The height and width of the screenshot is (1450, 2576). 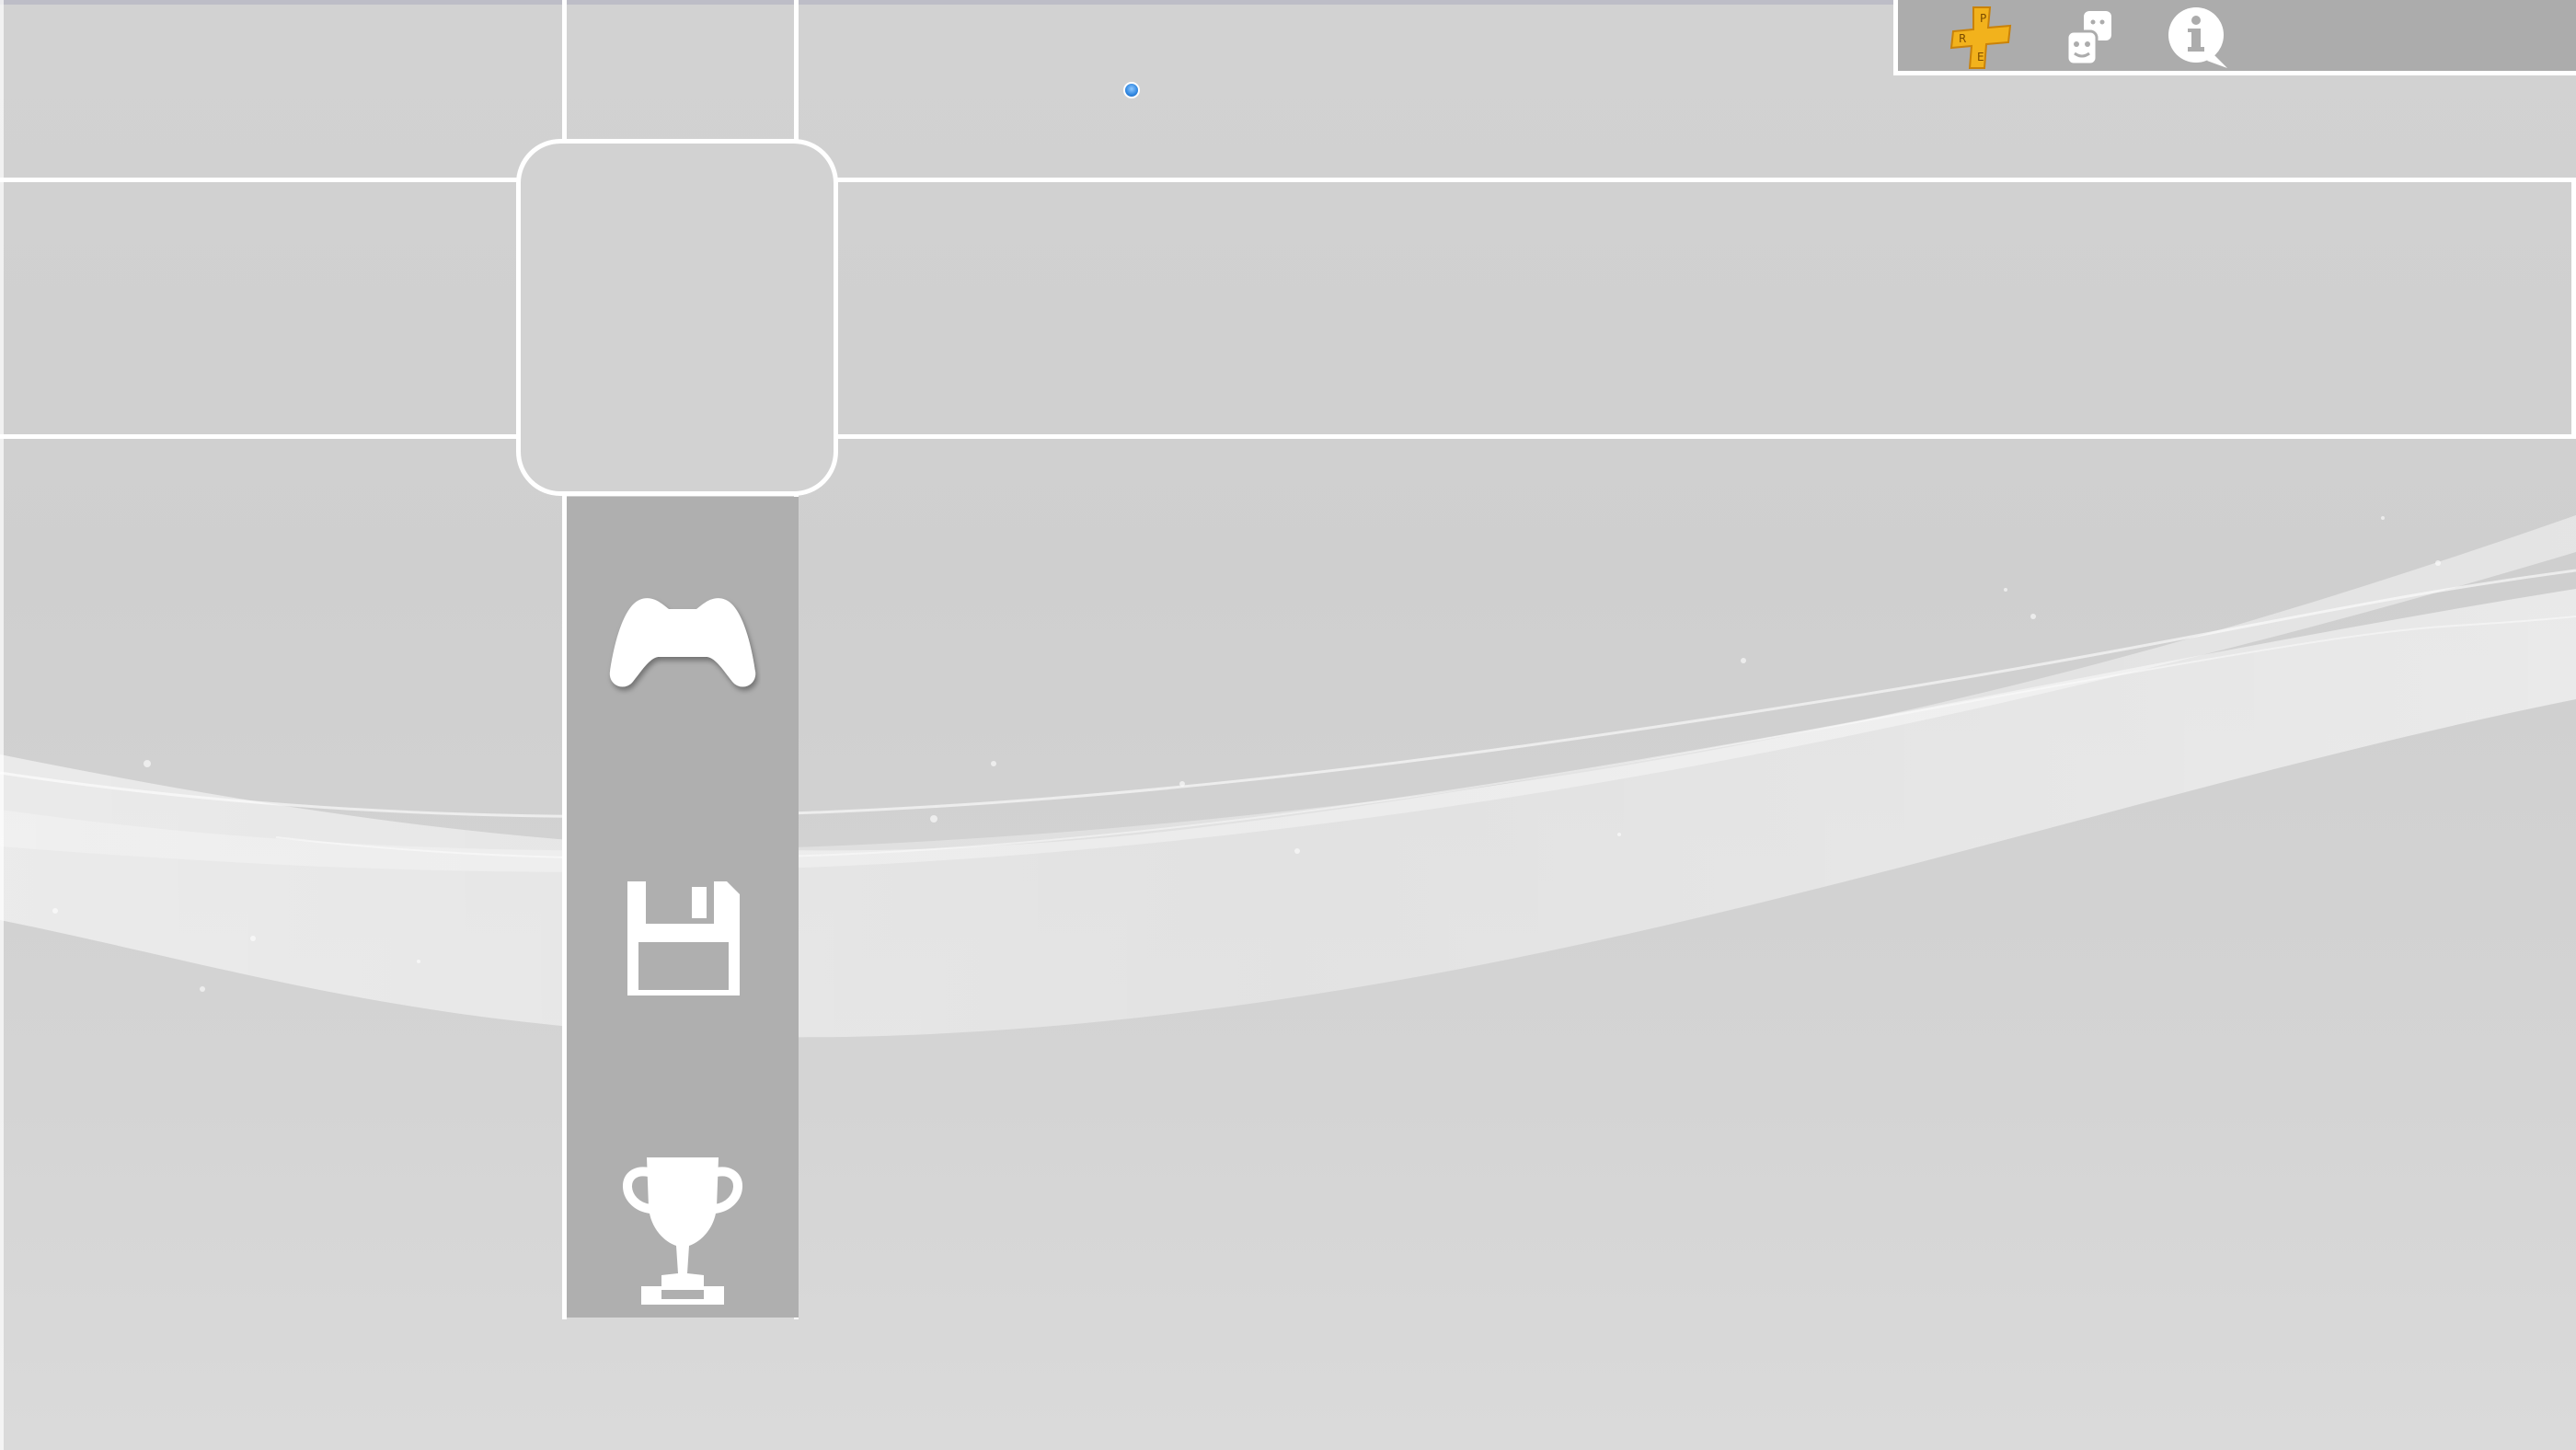 I want to click on category-band-bottom-line, so click(x=1288, y=436).